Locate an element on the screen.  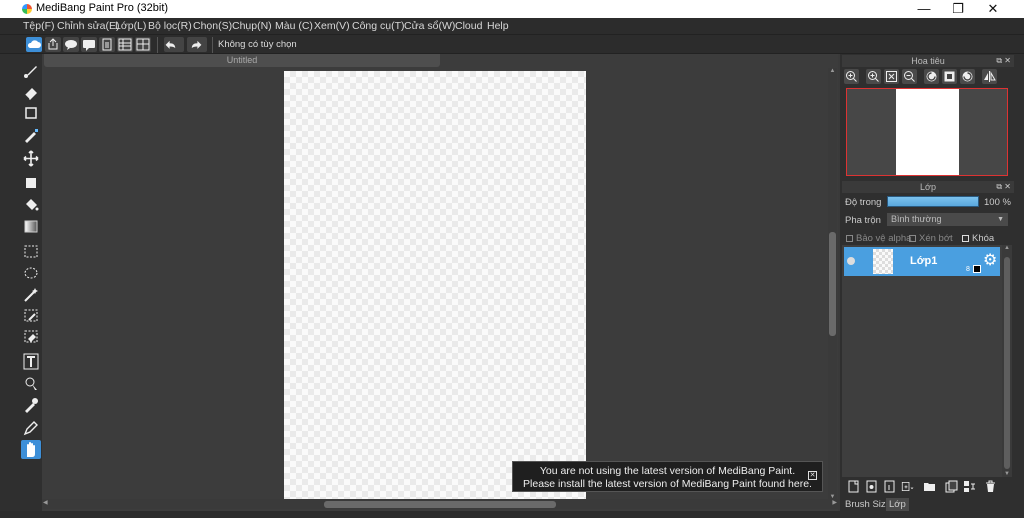
dot-pen-tool-icon is located at coordinates (31, 135).